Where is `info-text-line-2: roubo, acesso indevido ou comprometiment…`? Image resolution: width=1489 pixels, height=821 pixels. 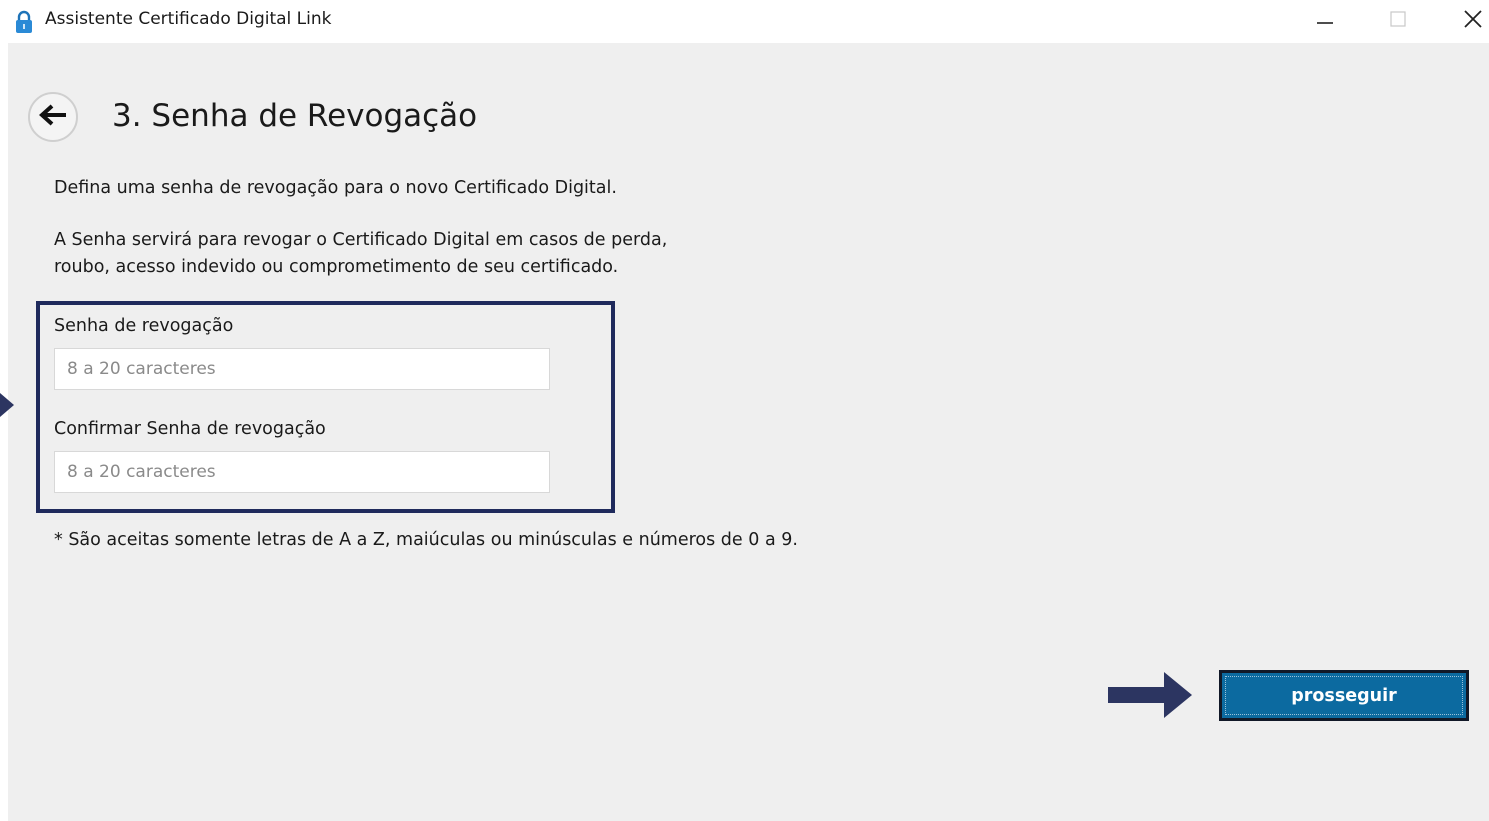 info-text-line-2: roubo, acesso indevido ou comprometiment… is located at coordinates (336, 267).